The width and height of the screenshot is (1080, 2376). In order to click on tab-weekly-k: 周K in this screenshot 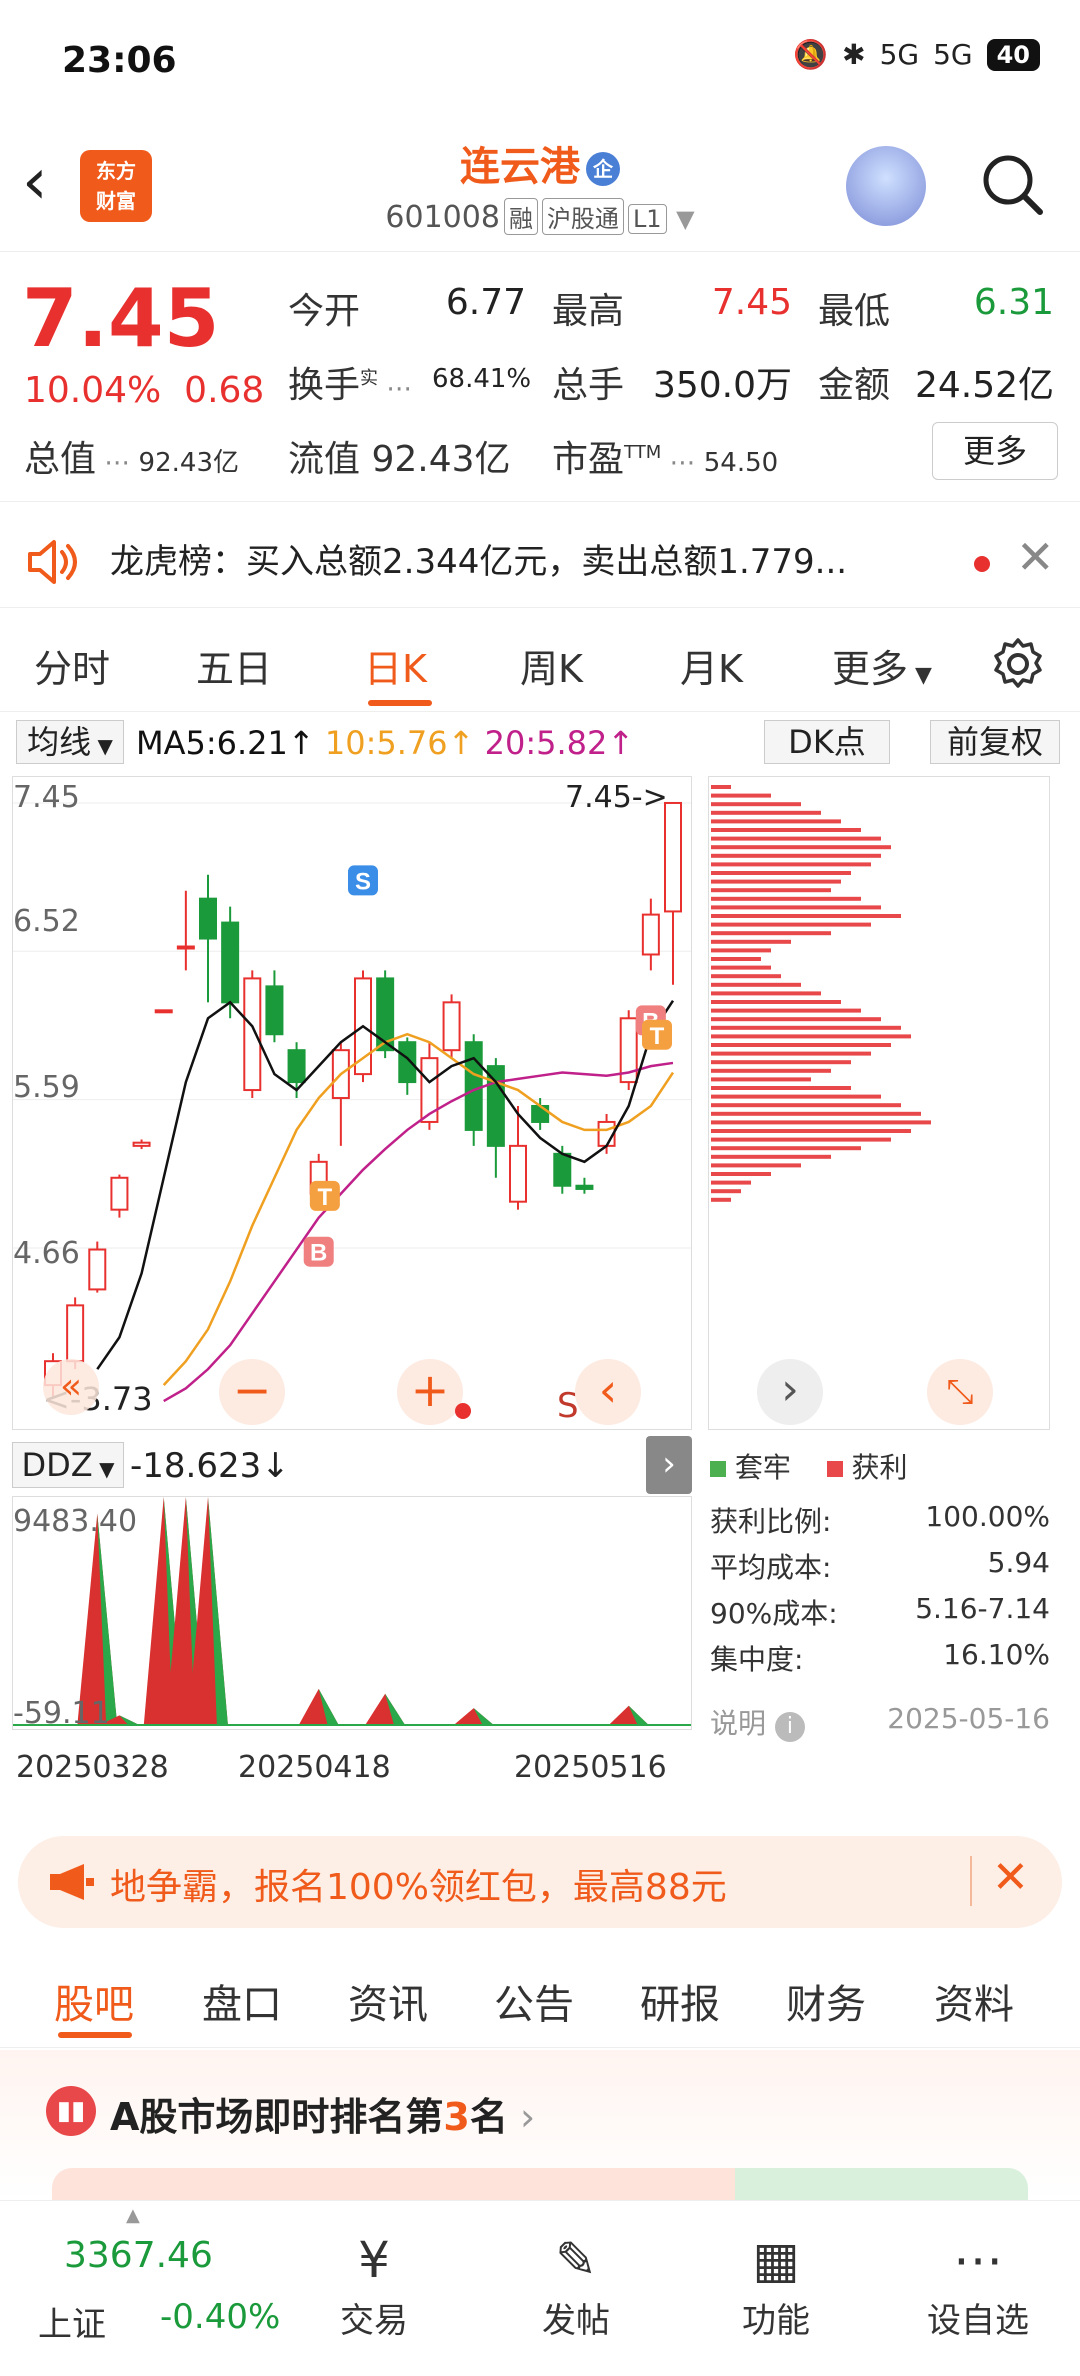, I will do `click(551, 665)`.